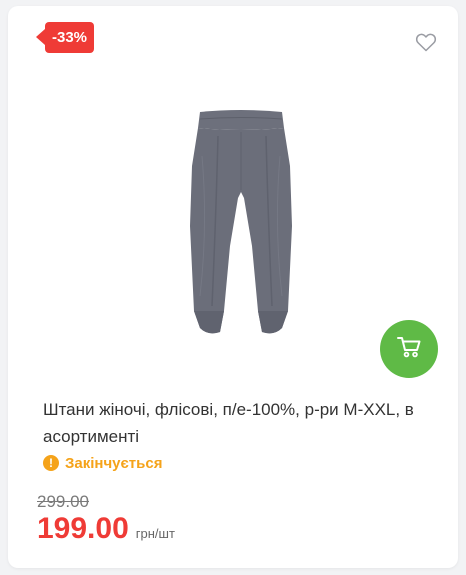 Image resolution: width=466 pixels, height=575 pixels. What do you see at coordinates (63, 501) in the screenshot?
I see `old-price: 299.00` at bounding box center [63, 501].